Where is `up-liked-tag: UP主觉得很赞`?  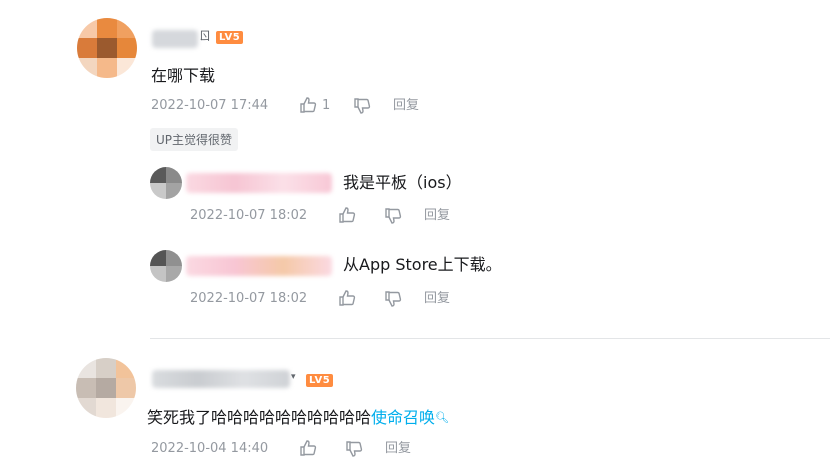
up-liked-tag: UP主觉得很赞 is located at coordinates (194, 139).